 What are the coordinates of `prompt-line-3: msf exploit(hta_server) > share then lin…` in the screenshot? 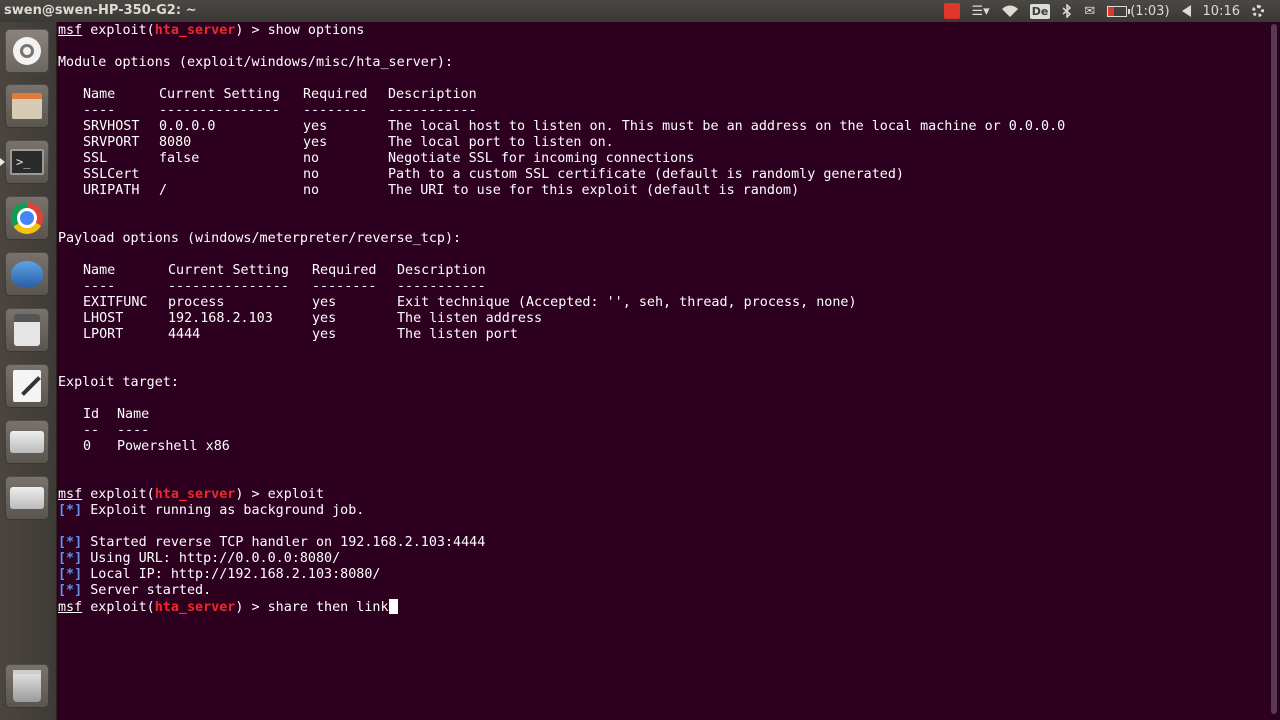 It's located at (228, 607).